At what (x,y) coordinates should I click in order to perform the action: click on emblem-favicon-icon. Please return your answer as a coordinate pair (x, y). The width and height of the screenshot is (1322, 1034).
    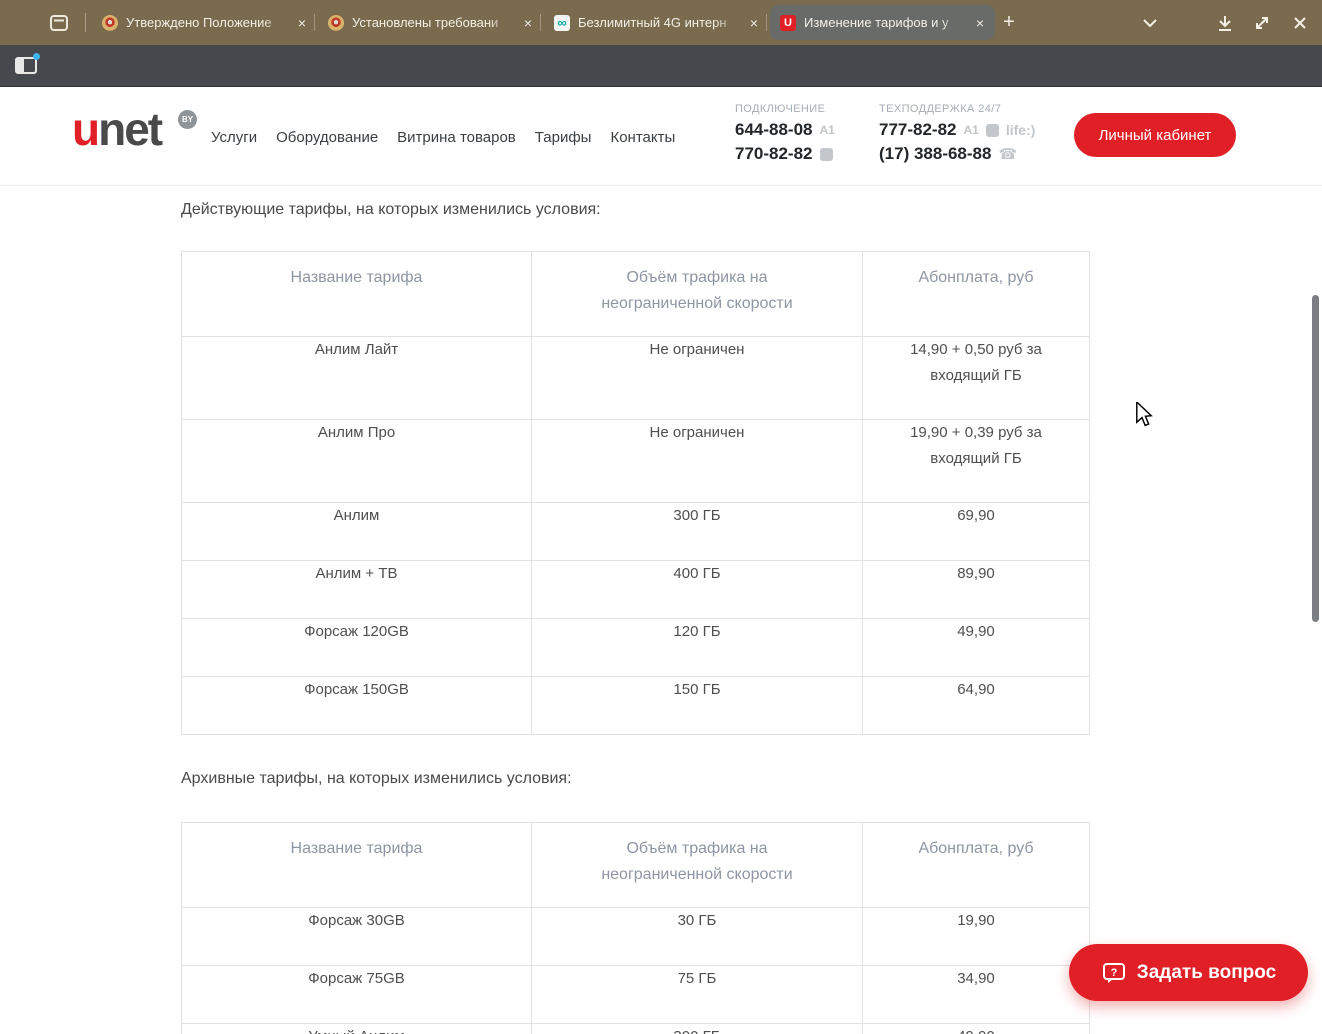
    Looking at the image, I should click on (110, 22).